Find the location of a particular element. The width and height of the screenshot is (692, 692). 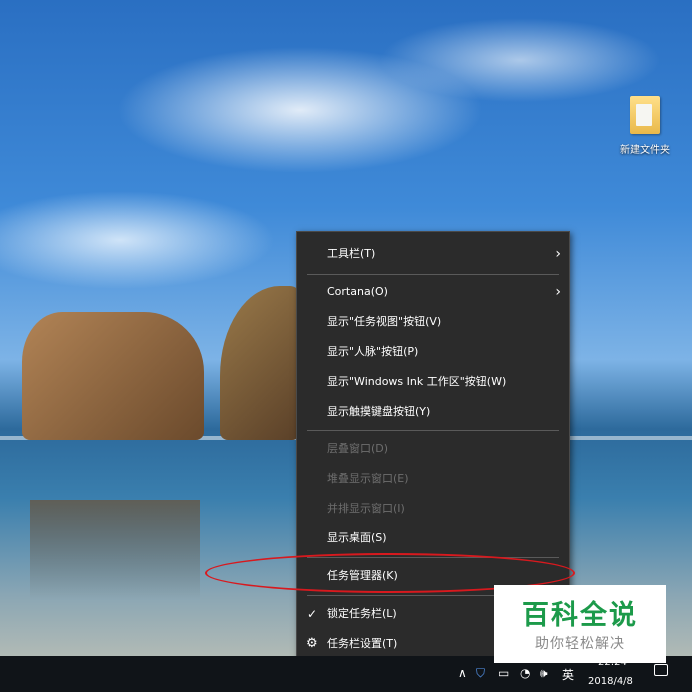

menu-item-show-windows-ink: 显示"Windows Ink 工作区"按钮(W) is located at coordinates (433, 382).